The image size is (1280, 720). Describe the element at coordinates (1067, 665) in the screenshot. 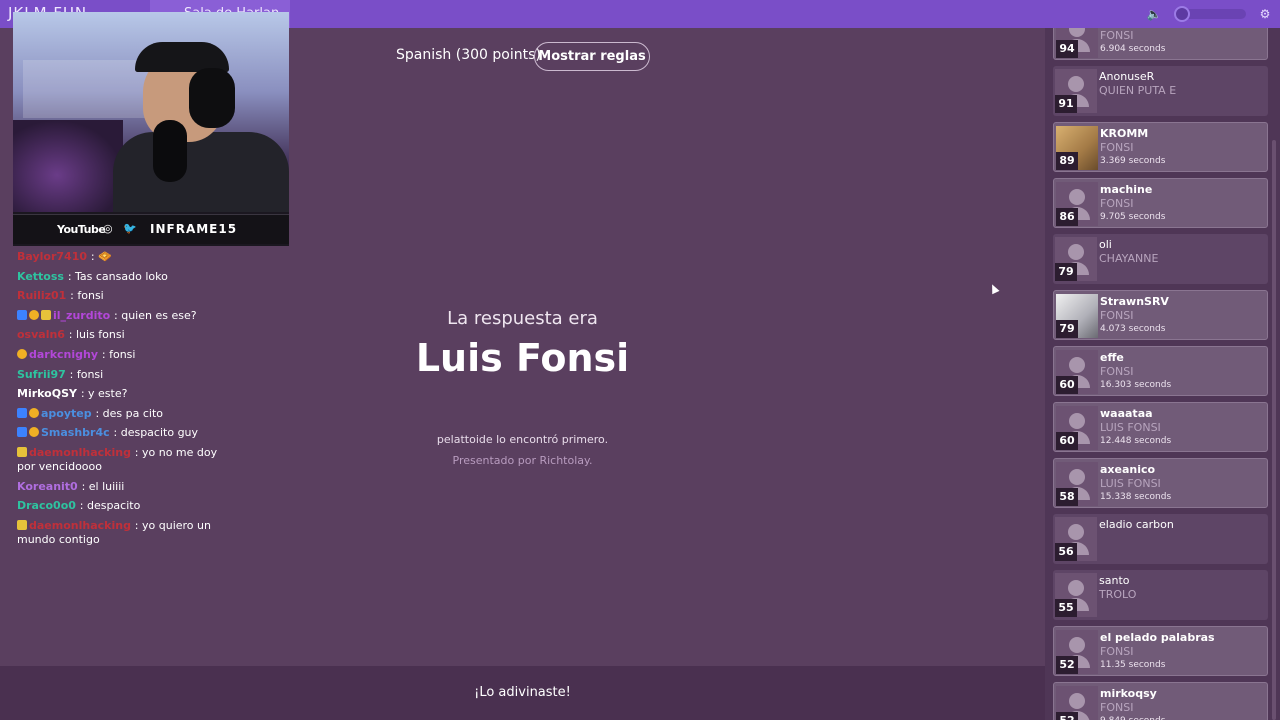

I see `player-score: 52` at that location.